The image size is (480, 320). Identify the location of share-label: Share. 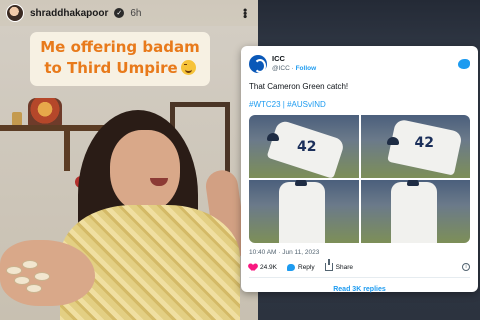
(344, 267).